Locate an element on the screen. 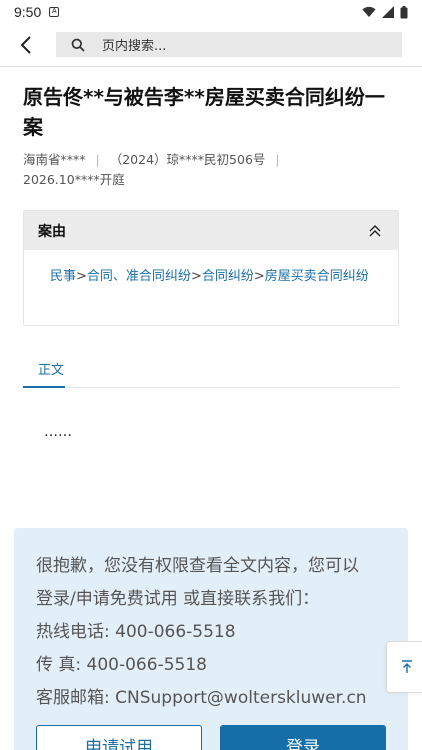 The image size is (422, 750). status-bar: 9:50 A is located at coordinates (211, 12).